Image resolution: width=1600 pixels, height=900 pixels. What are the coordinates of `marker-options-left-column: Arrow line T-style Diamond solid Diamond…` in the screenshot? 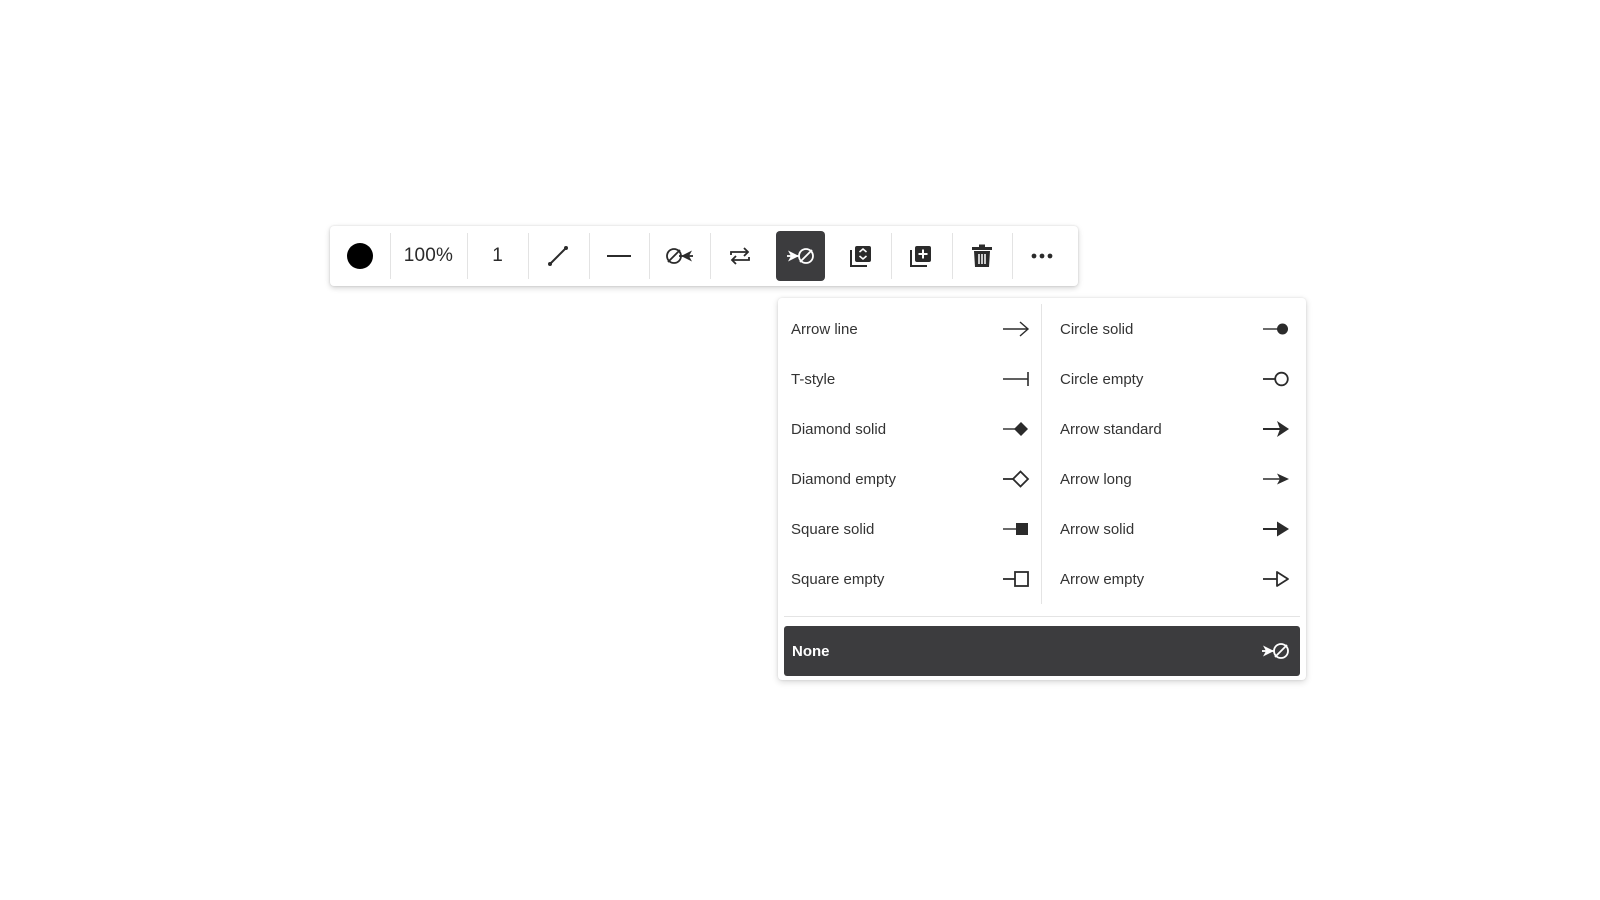 It's located at (910, 454).